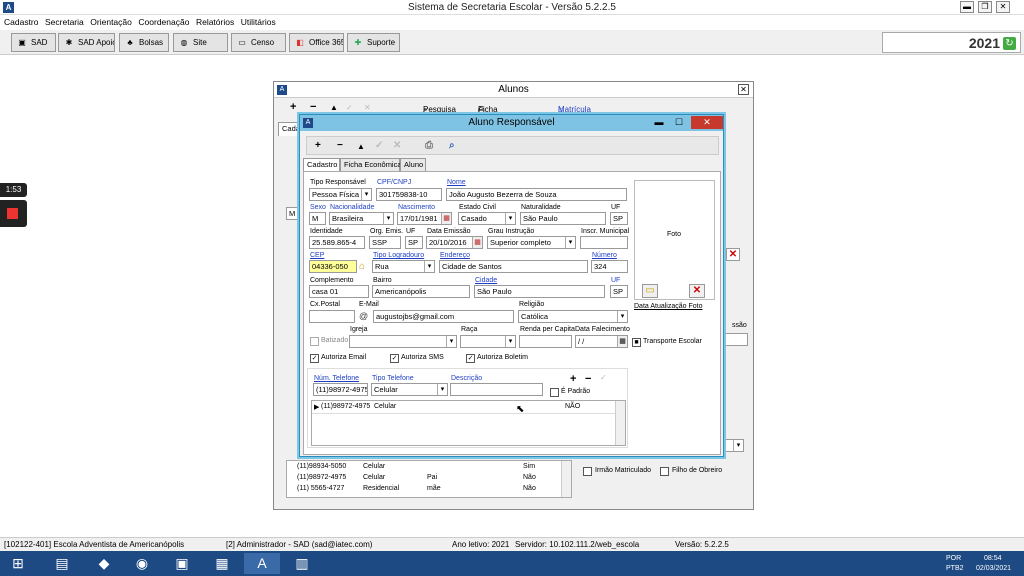 The image size is (1024, 576). What do you see at coordinates (364, 266) in the screenshot?
I see `house-icon: ⌂` at bounding box center [364, 266].